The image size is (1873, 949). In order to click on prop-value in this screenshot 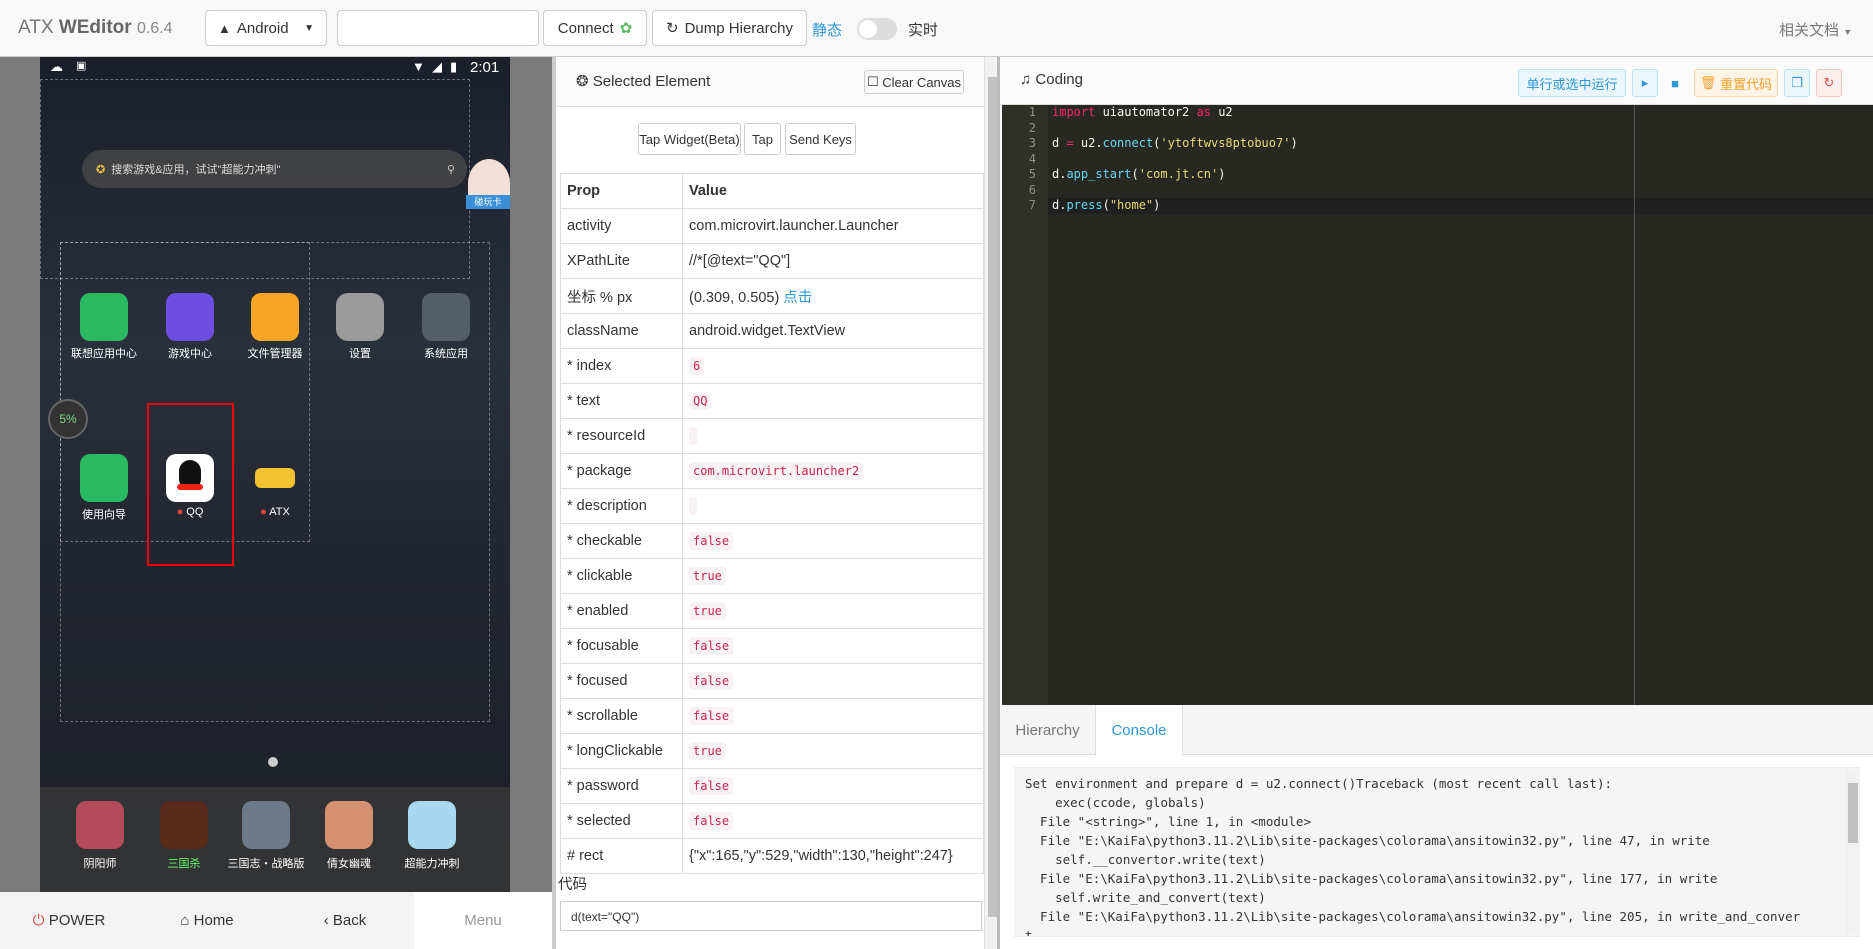, I will do `click(833, 436)`.